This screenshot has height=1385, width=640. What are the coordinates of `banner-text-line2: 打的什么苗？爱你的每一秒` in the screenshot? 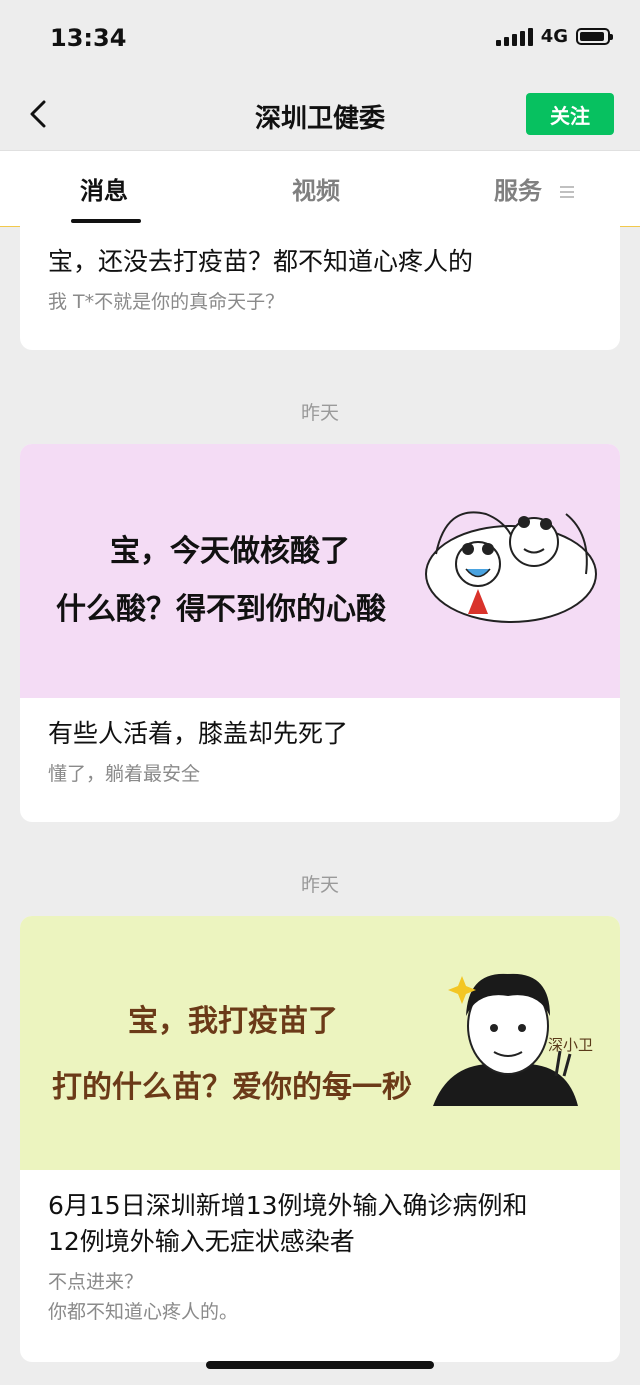 It's located at (232, 1087).